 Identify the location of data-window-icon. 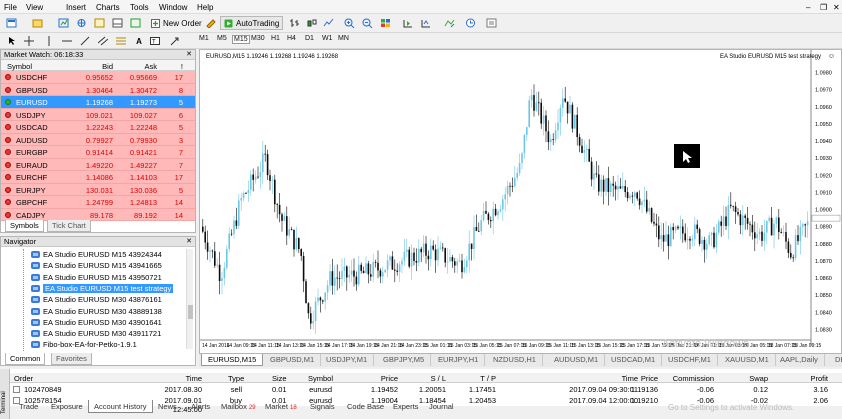
(81, 23).